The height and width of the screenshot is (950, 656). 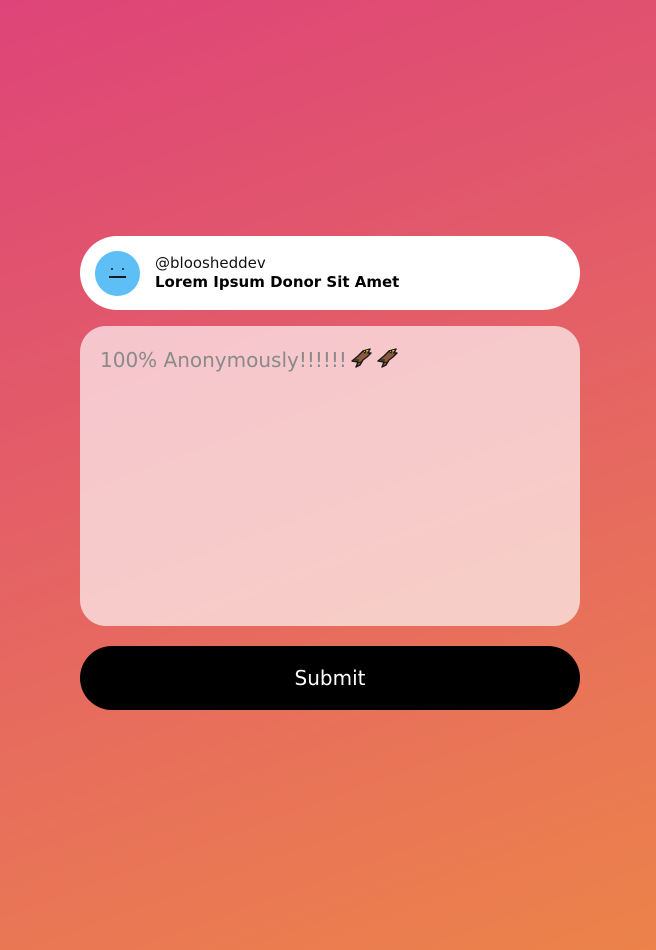 I want to click on avatar, so click(x=117, y=273).